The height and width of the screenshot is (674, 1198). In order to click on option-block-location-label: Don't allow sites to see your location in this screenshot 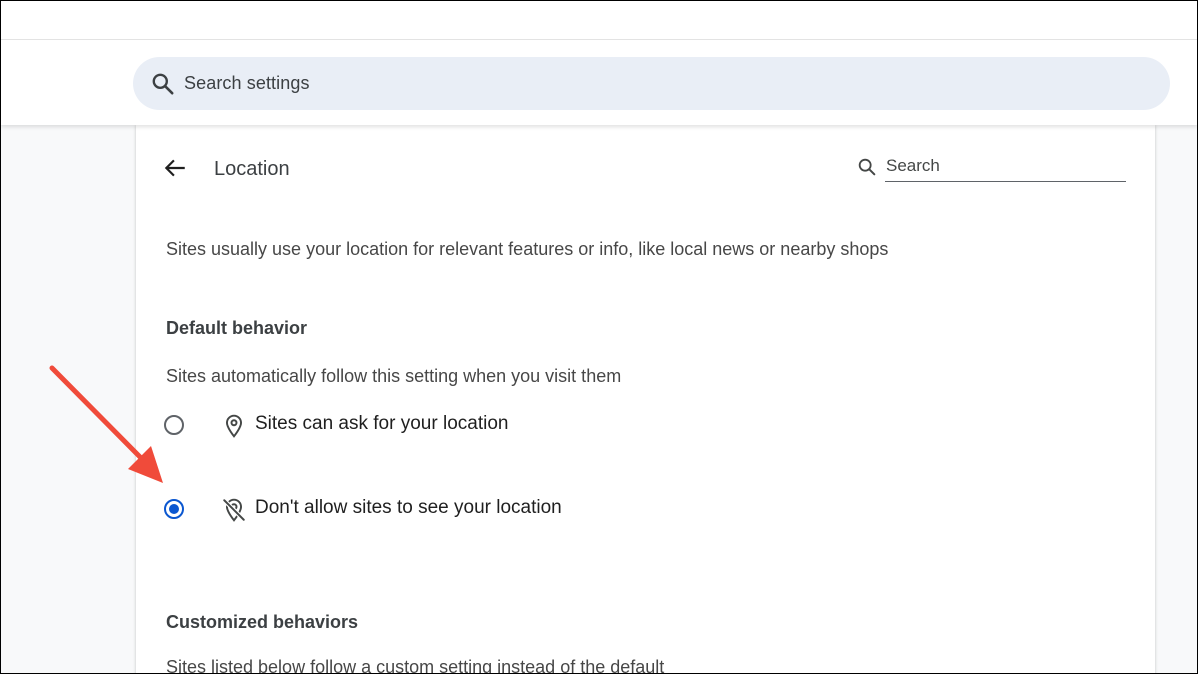, I will do `click(408, 507)`.